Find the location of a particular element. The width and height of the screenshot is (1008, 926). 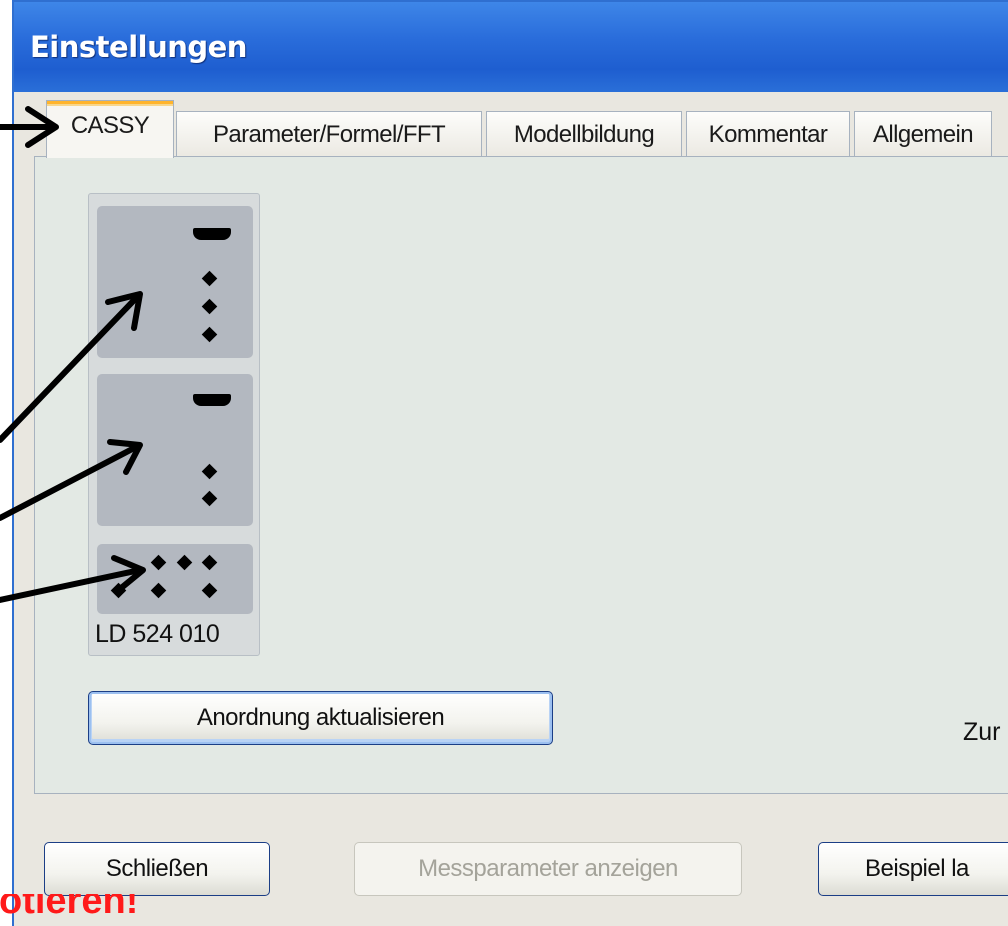

module-slot-b is located at coordinates (175, 450).